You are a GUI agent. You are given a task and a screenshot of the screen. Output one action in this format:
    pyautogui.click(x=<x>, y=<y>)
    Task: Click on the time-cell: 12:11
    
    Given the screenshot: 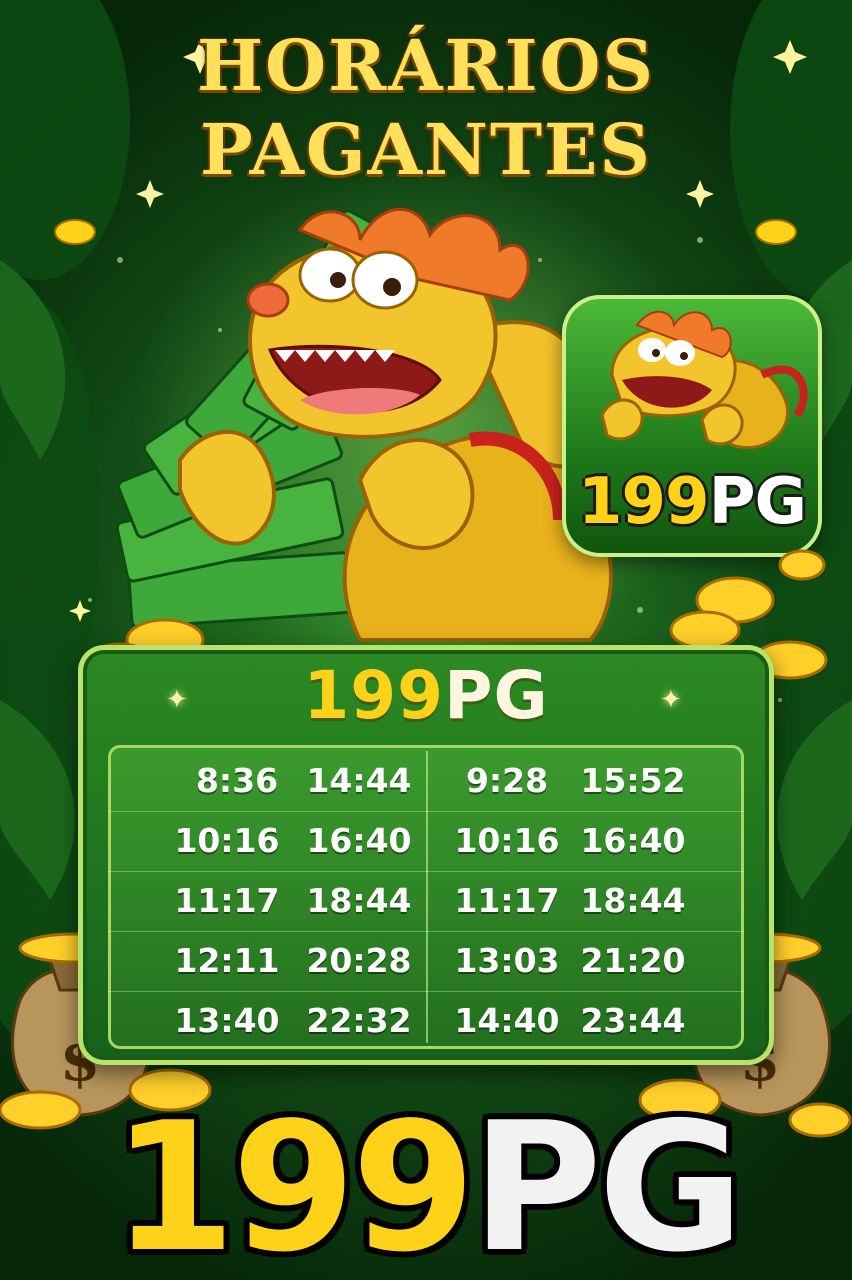 What is the action you would take?
    pyautogui.click(x=227, y=960)
    